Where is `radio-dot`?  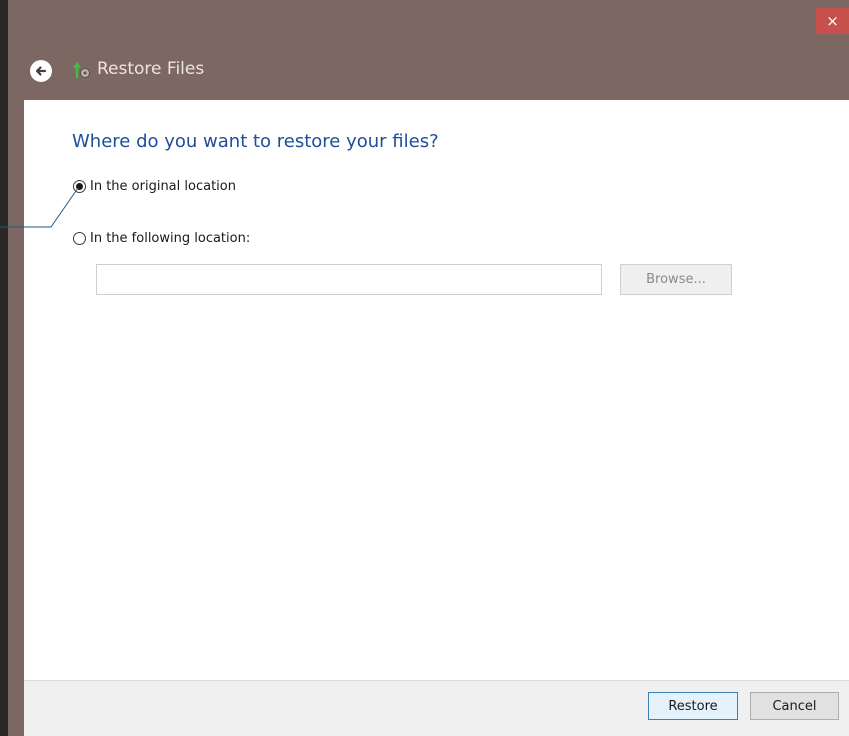 radio-dot is located at coordinates (79, 186).